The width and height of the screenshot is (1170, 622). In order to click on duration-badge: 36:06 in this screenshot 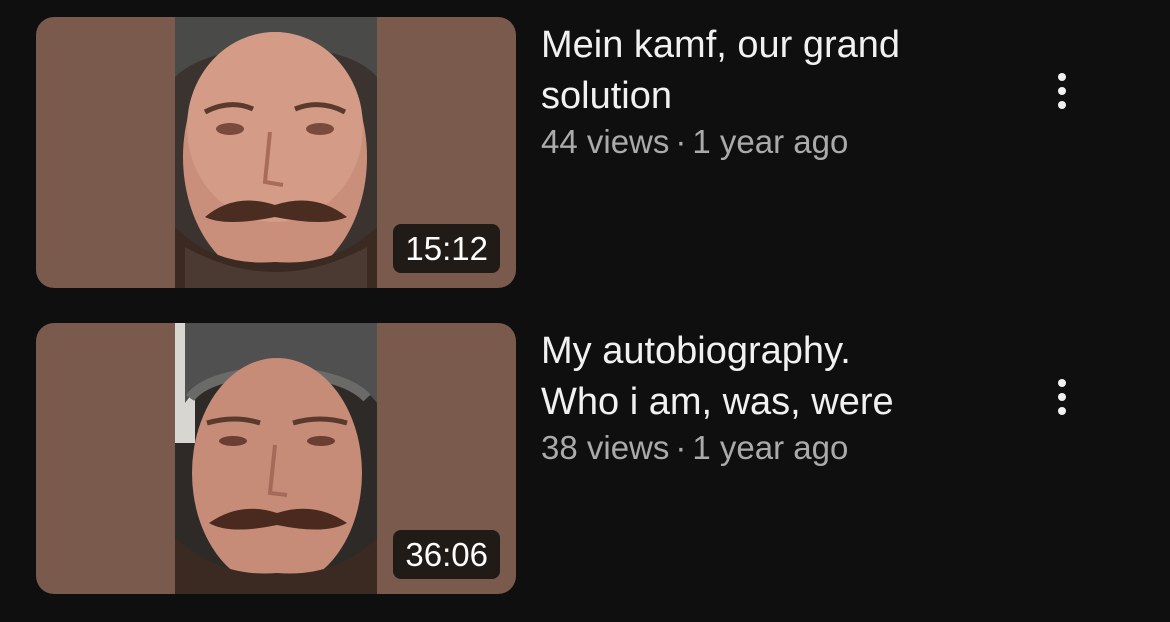, I will do `click(446, 554)`.